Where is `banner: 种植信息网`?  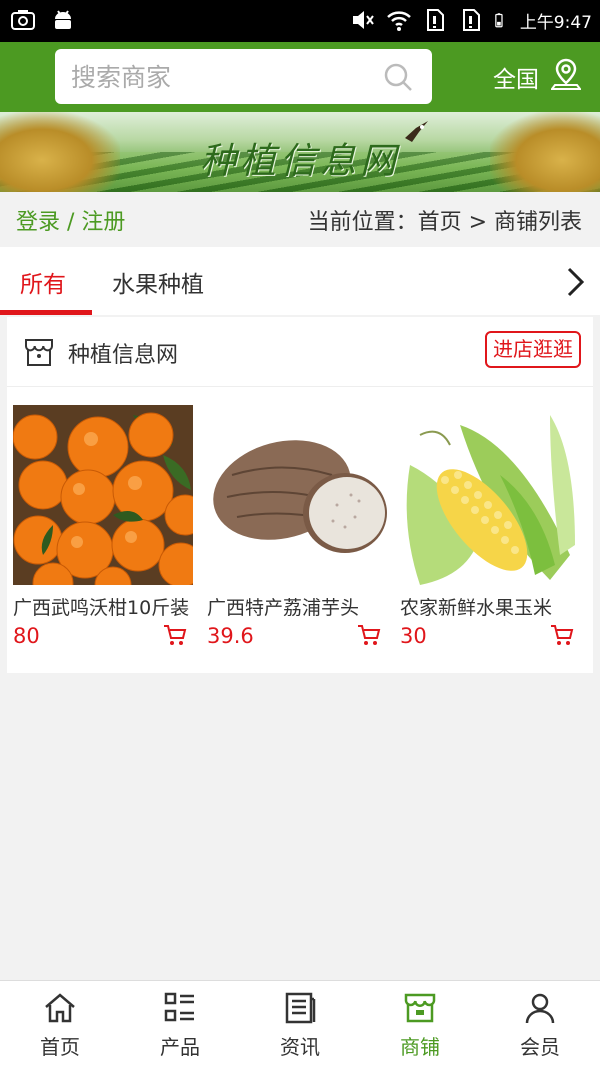
banner: 种植信息网 is located at coordinates (300, 152).